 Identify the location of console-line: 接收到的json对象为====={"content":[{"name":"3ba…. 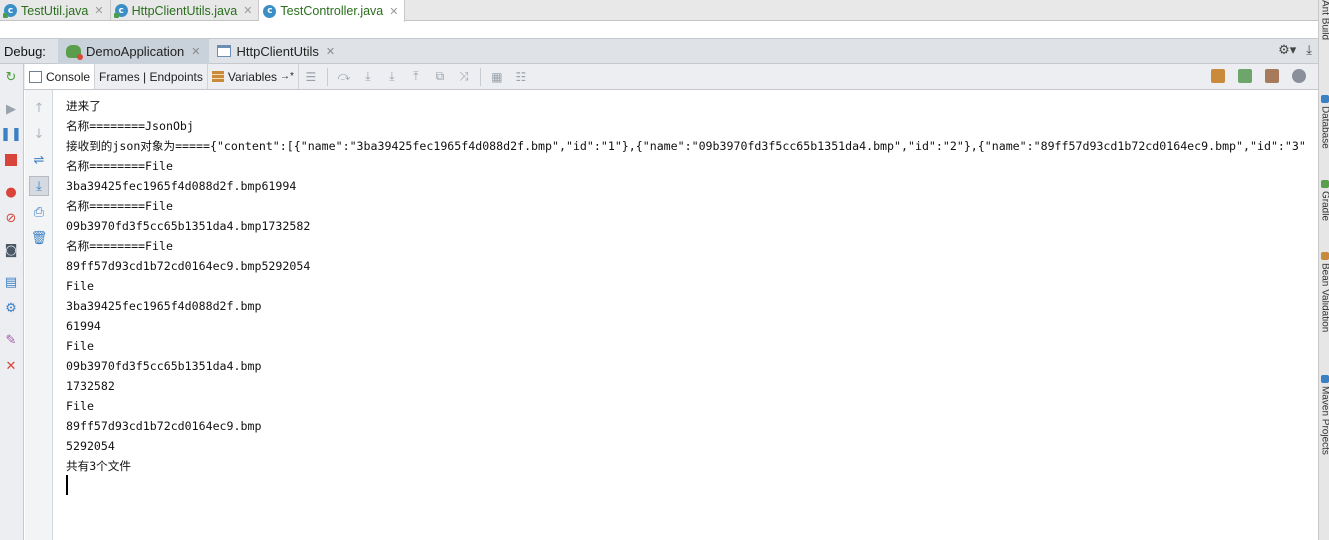
(686, 146).